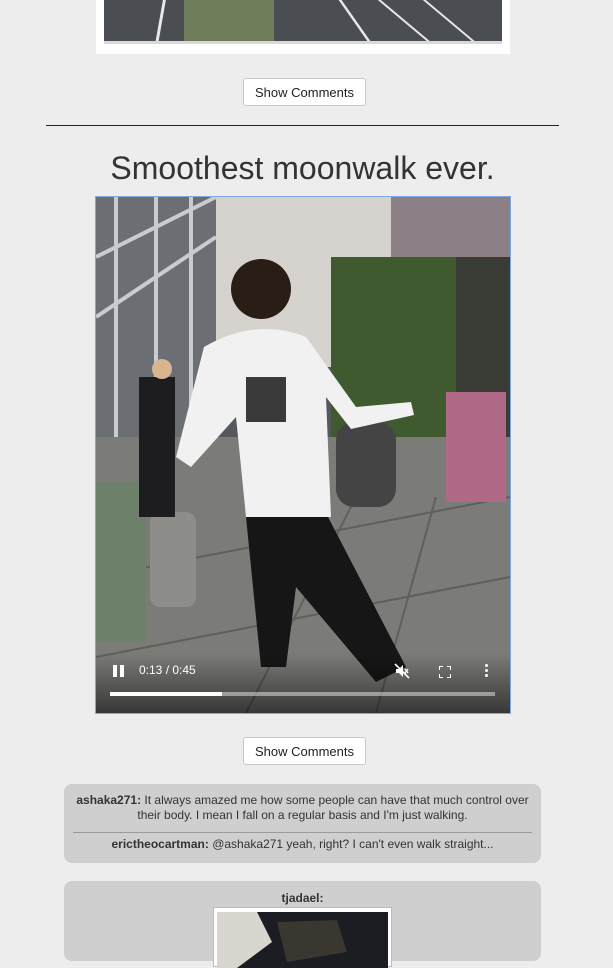  Describe the element at coordinates (119, 671) in the screenshot. I see `pause-icon` at that location.